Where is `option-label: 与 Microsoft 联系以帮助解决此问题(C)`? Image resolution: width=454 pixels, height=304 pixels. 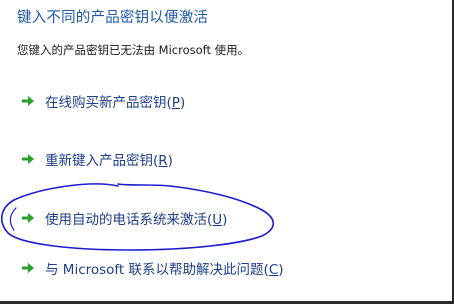 option-label: 与 Microsoft 联系以帮助解决此问题(C) is located at coordinates (164, 268).